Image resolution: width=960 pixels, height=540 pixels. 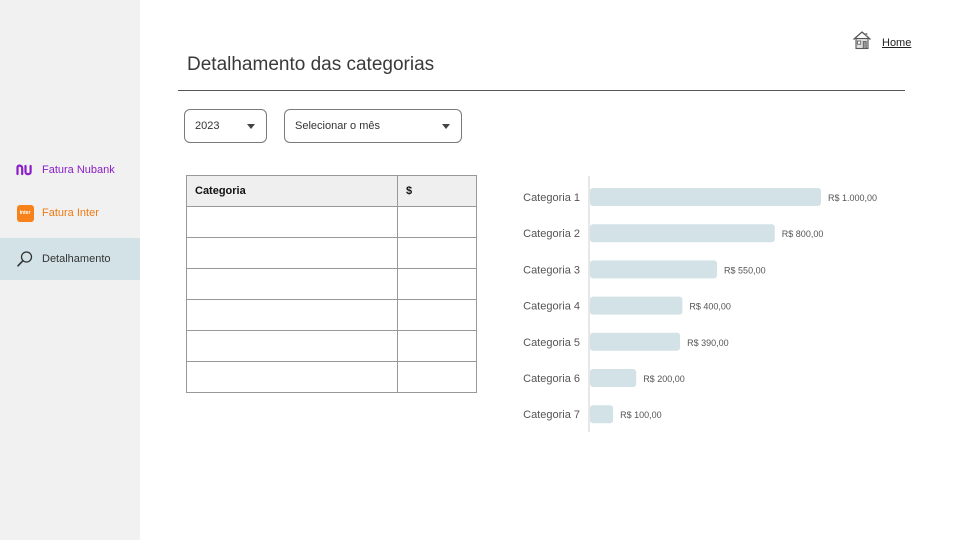 I want to click on sidebar-item-fatura-inter: inter Fatura Inter, so click(x=70, y=213).